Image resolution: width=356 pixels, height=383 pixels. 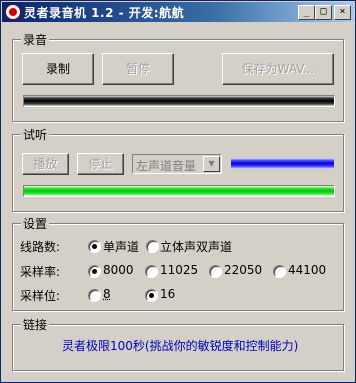 I want to click on record-group-label: 录音, so click(x=35, y=39).